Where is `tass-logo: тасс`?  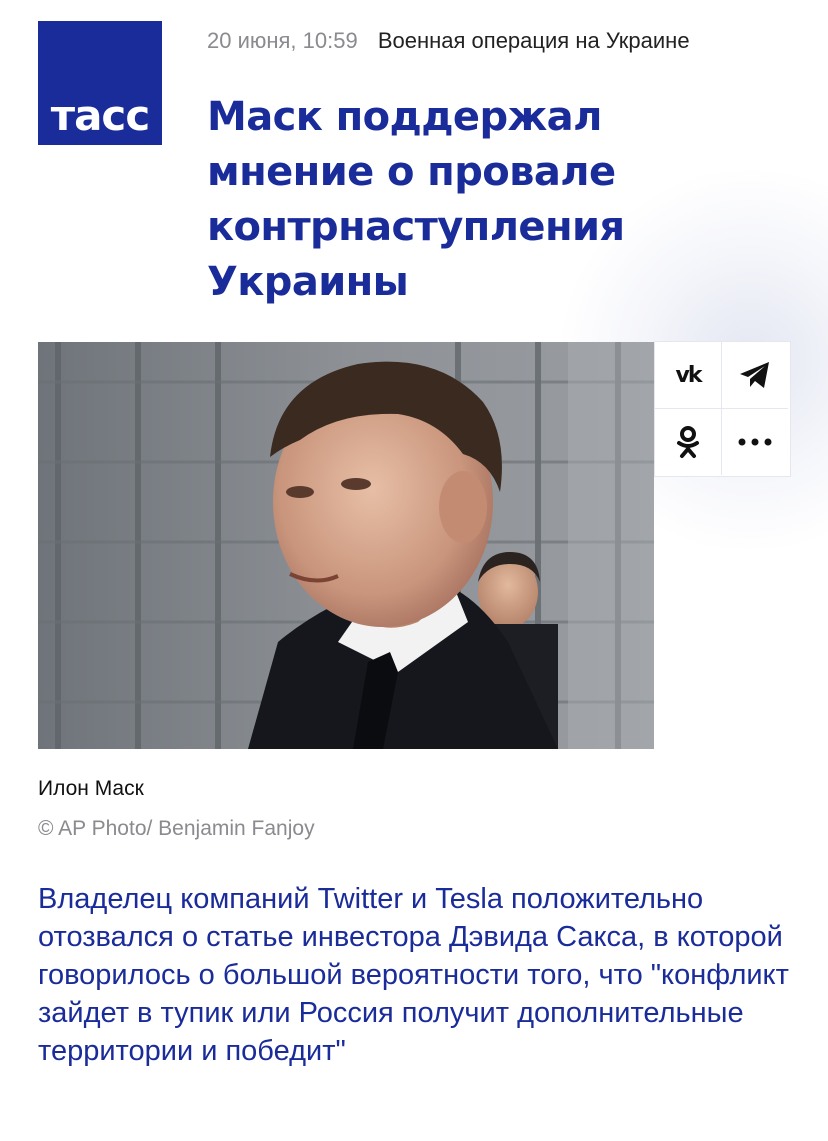
tass-logo: тасс is located at coordinates (100, 83).